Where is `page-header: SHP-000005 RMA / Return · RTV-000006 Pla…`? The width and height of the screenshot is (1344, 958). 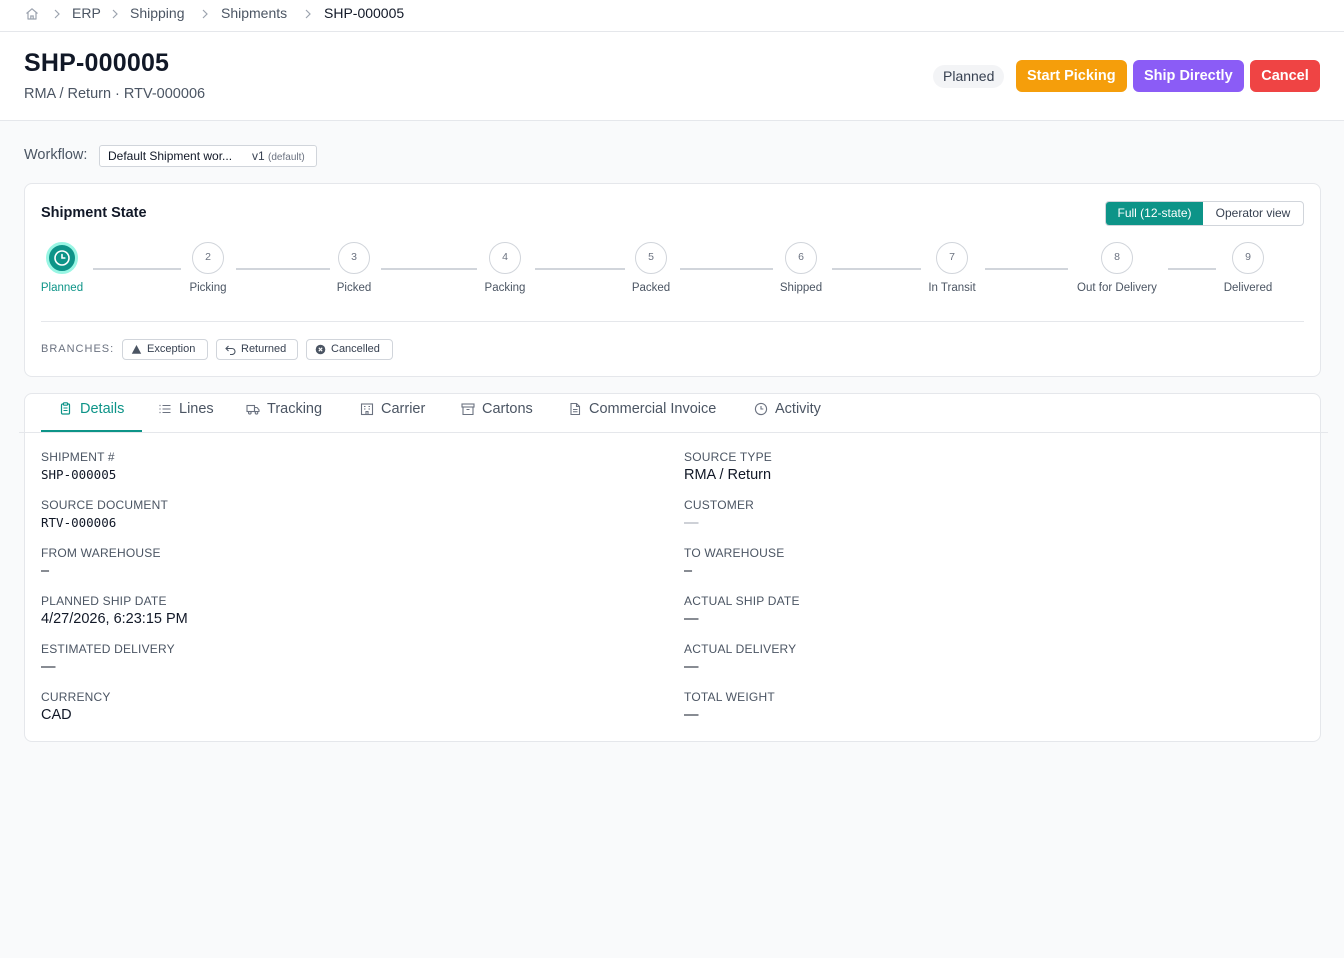
page-header: SHP-000005 RMA / Return · RTV-000006 Pla… is located at coordinates (672, 76).